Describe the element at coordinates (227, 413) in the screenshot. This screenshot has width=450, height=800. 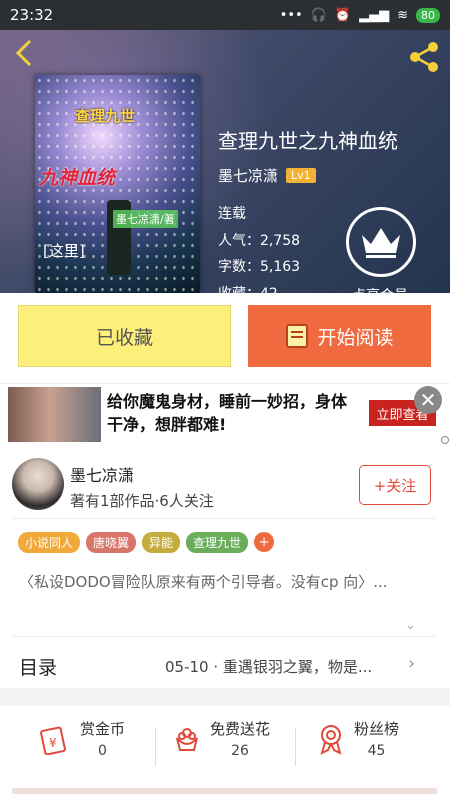
I see `ad-text: 给你魔鬼身材，睡前一妙招，身体干净，想胖都难!` at that location.